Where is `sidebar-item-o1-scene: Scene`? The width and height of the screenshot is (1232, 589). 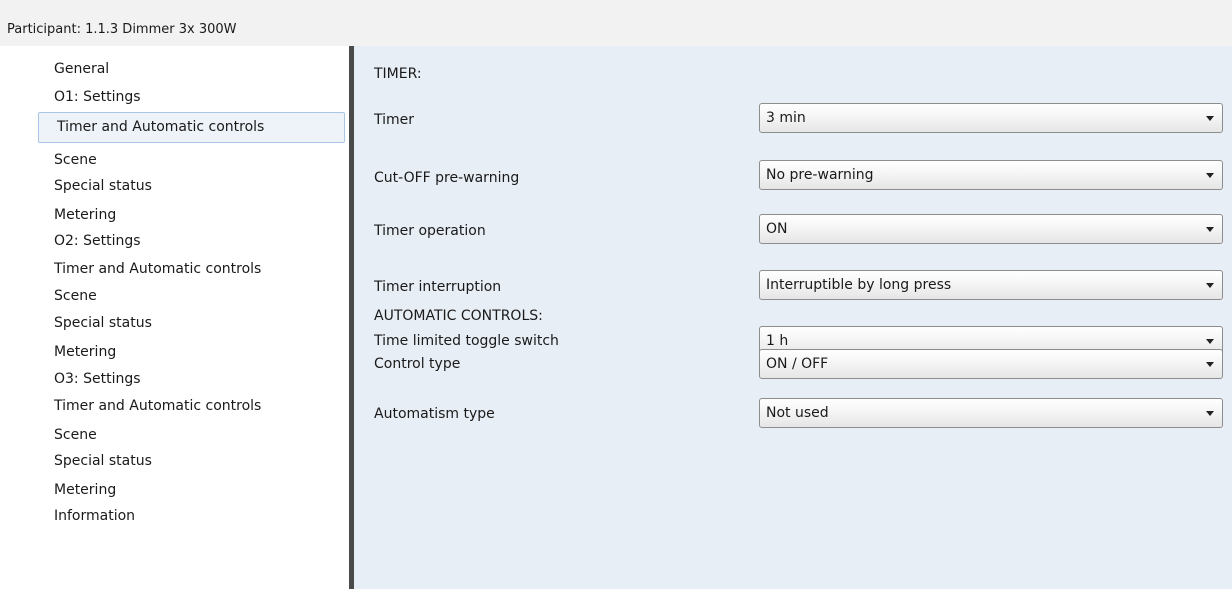 sidebar-item-o1-scene: Scene is located at coordinates (191, 160).